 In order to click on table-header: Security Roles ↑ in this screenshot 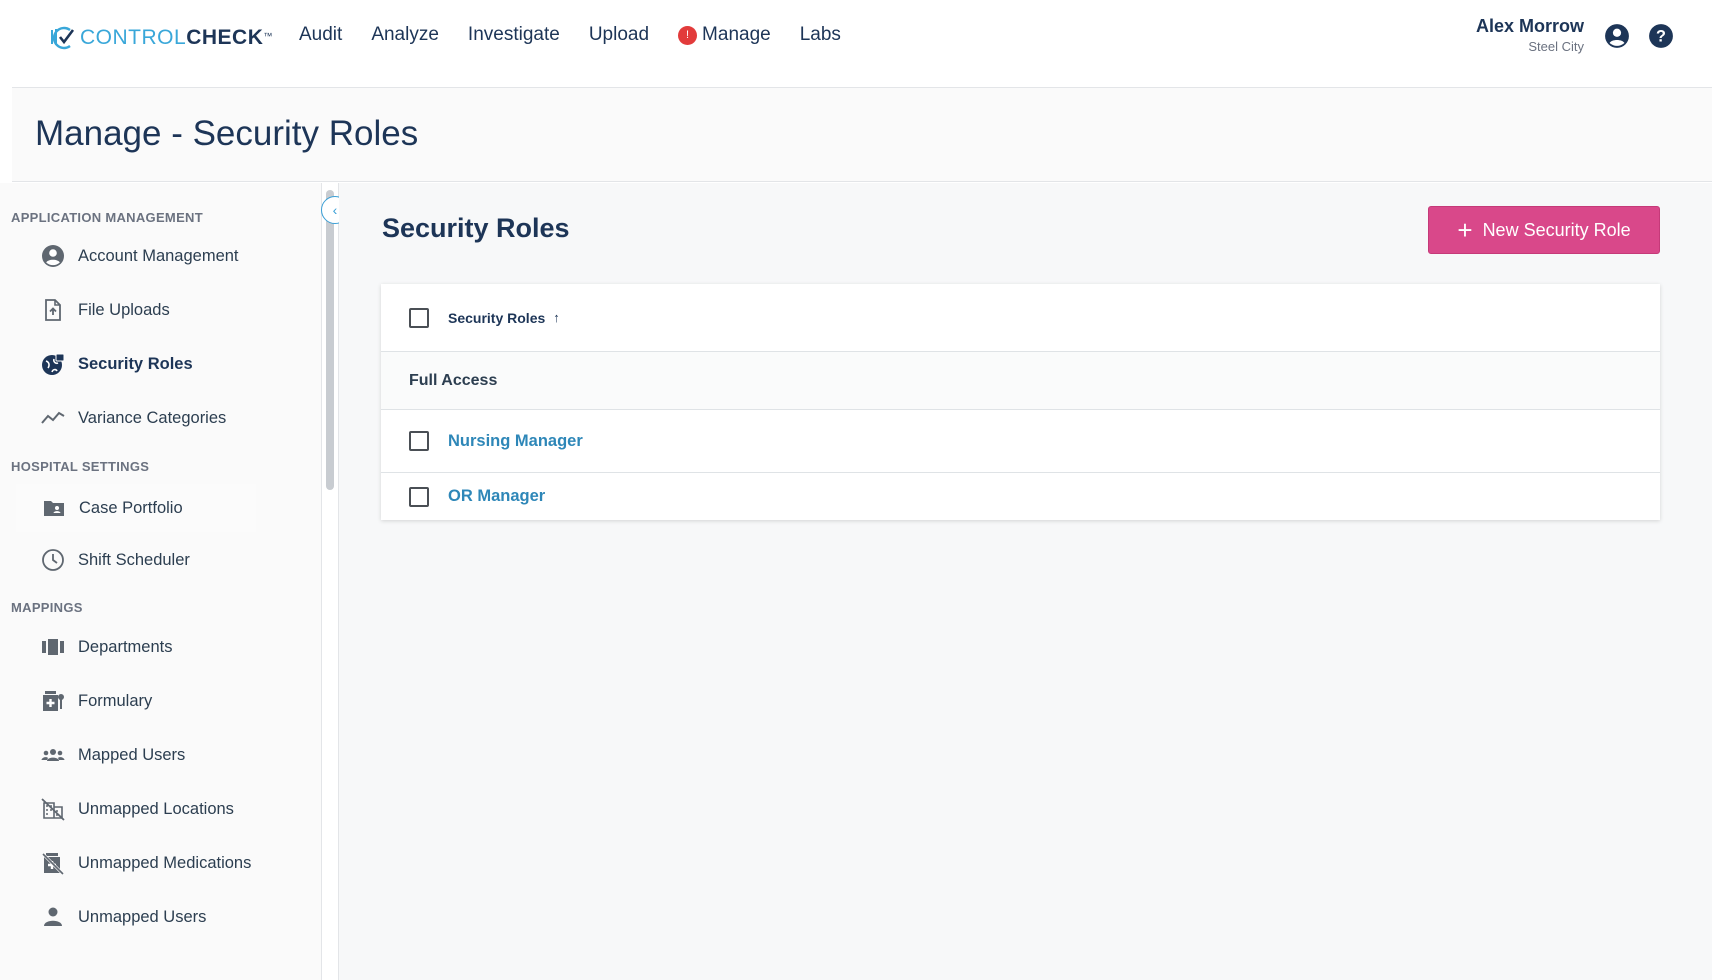, I will do `click(1020, 318)`.